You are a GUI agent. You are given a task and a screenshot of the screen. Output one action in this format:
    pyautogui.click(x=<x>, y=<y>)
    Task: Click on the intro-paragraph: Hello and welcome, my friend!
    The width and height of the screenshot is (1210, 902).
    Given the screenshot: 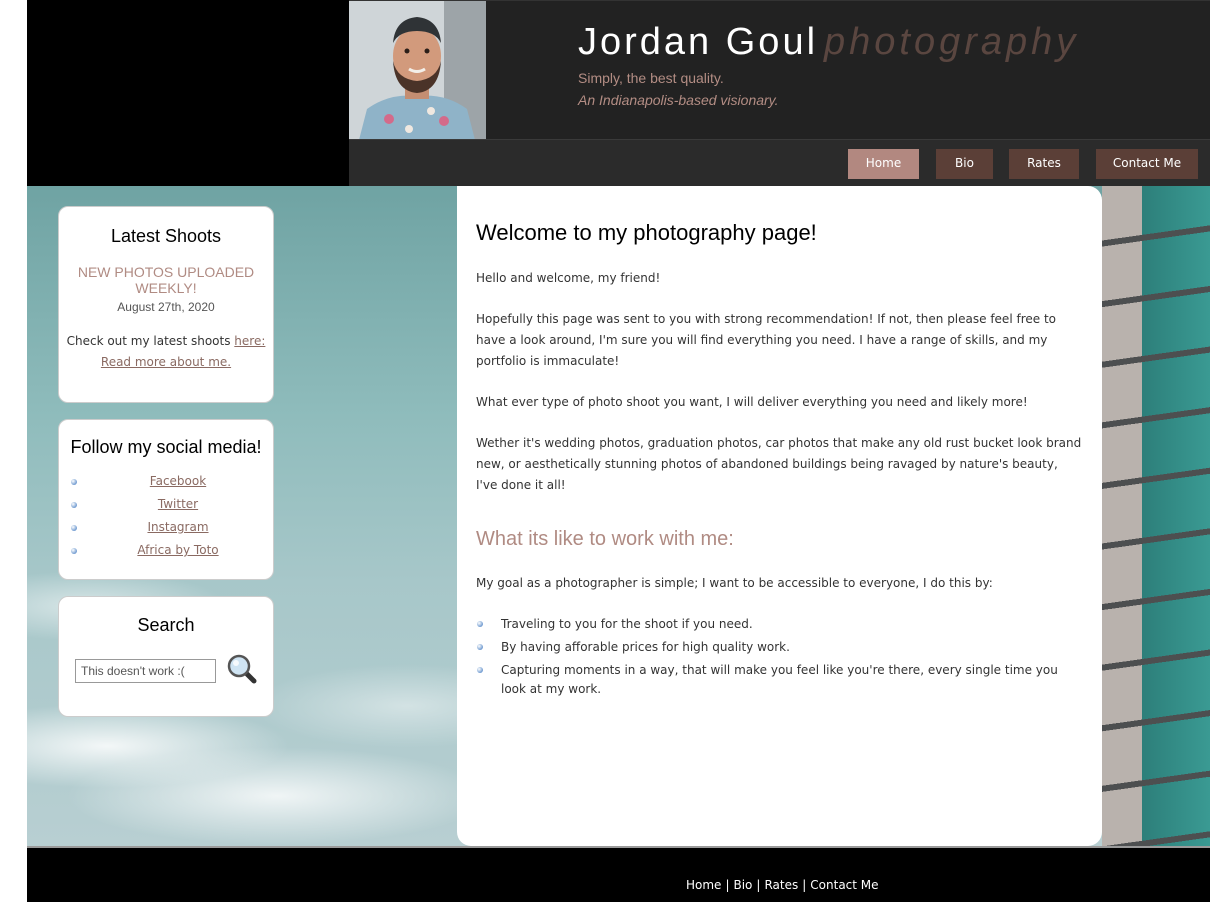 What is the action you would take?
    pyautogui.click(x=568, y=278)
    